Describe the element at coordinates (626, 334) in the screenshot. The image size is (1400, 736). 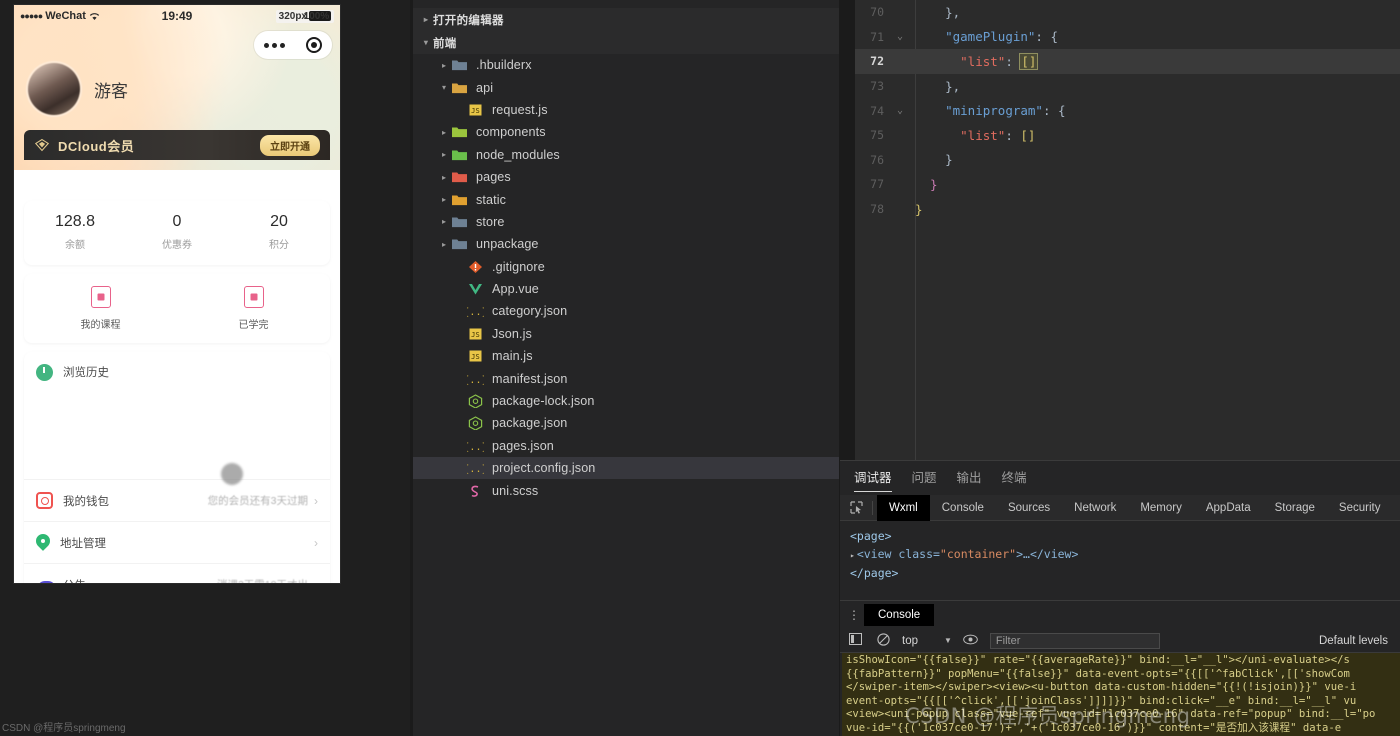
I see `tree-file-row: JS Json.js` at that location.